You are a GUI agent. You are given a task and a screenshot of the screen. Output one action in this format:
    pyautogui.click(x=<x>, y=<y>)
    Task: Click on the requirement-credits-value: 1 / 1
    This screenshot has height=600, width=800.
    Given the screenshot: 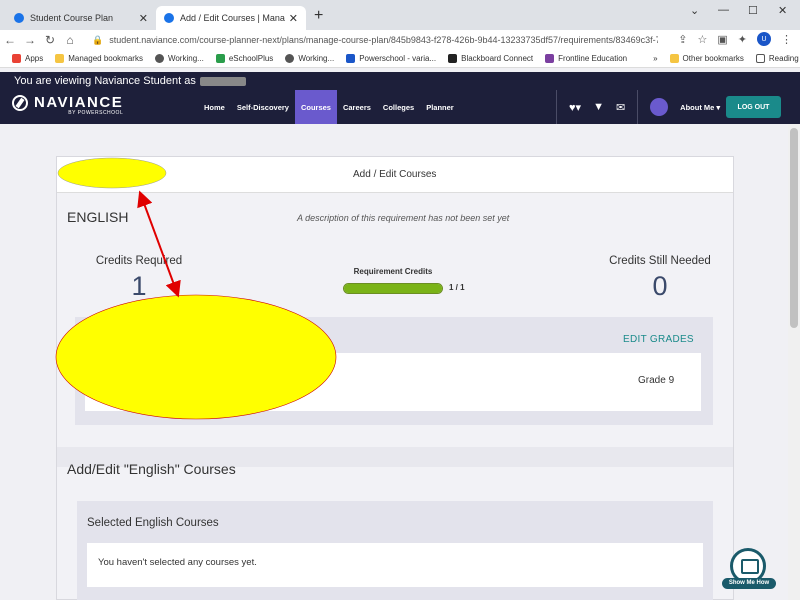 What is the action you would take?
    pyautogui.click(x=457, y=287)
    